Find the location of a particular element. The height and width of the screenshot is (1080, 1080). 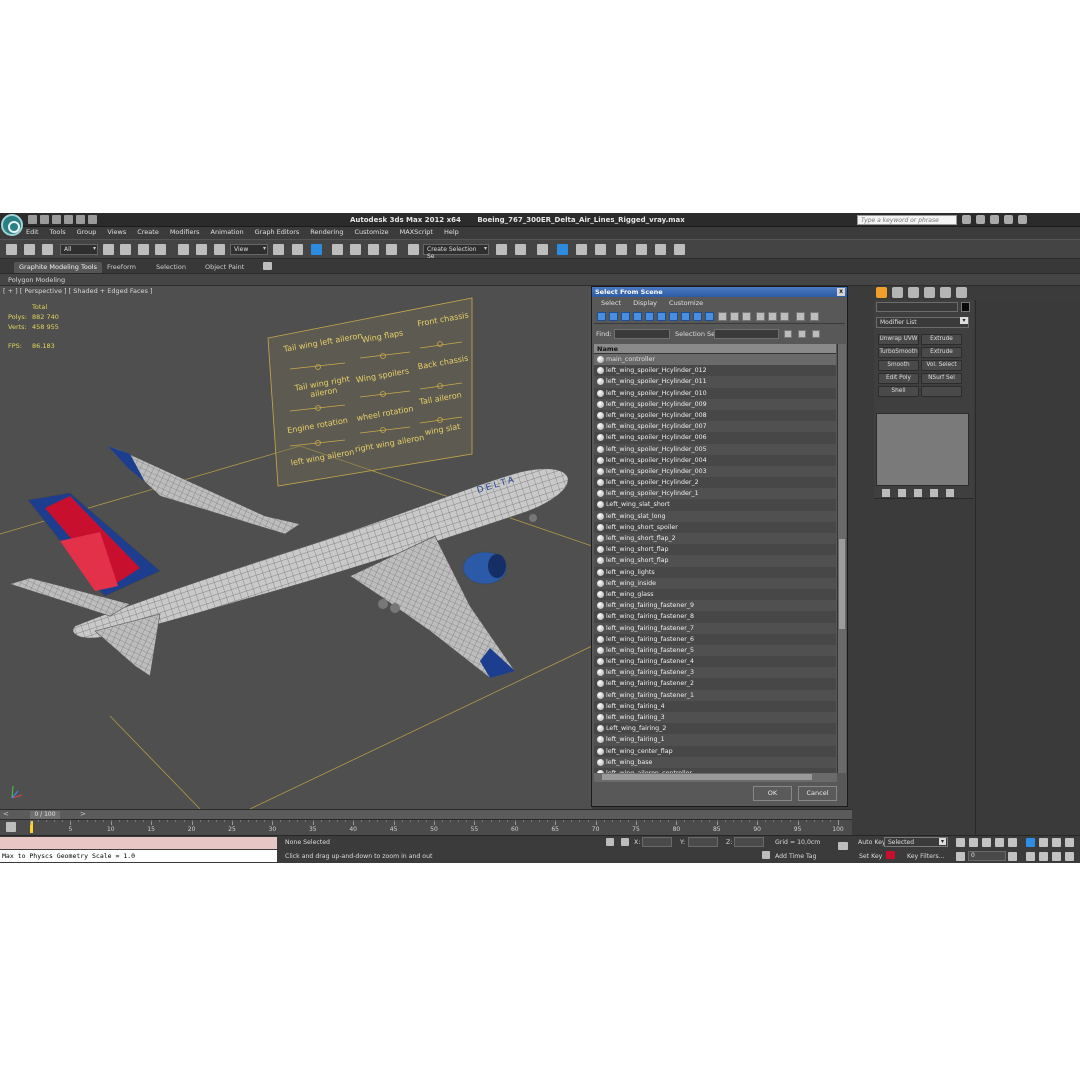

edit-set-icon is located at coordinates (802, 334).